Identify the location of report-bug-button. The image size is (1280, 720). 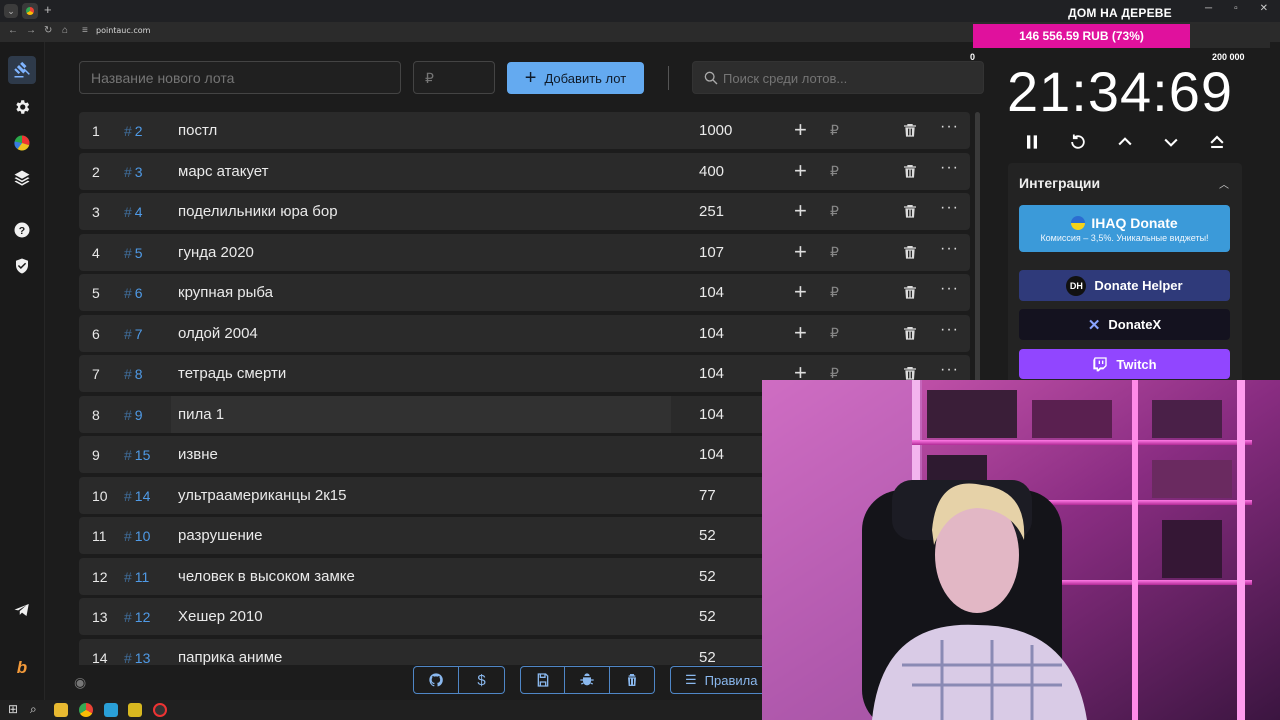
(587, 680).